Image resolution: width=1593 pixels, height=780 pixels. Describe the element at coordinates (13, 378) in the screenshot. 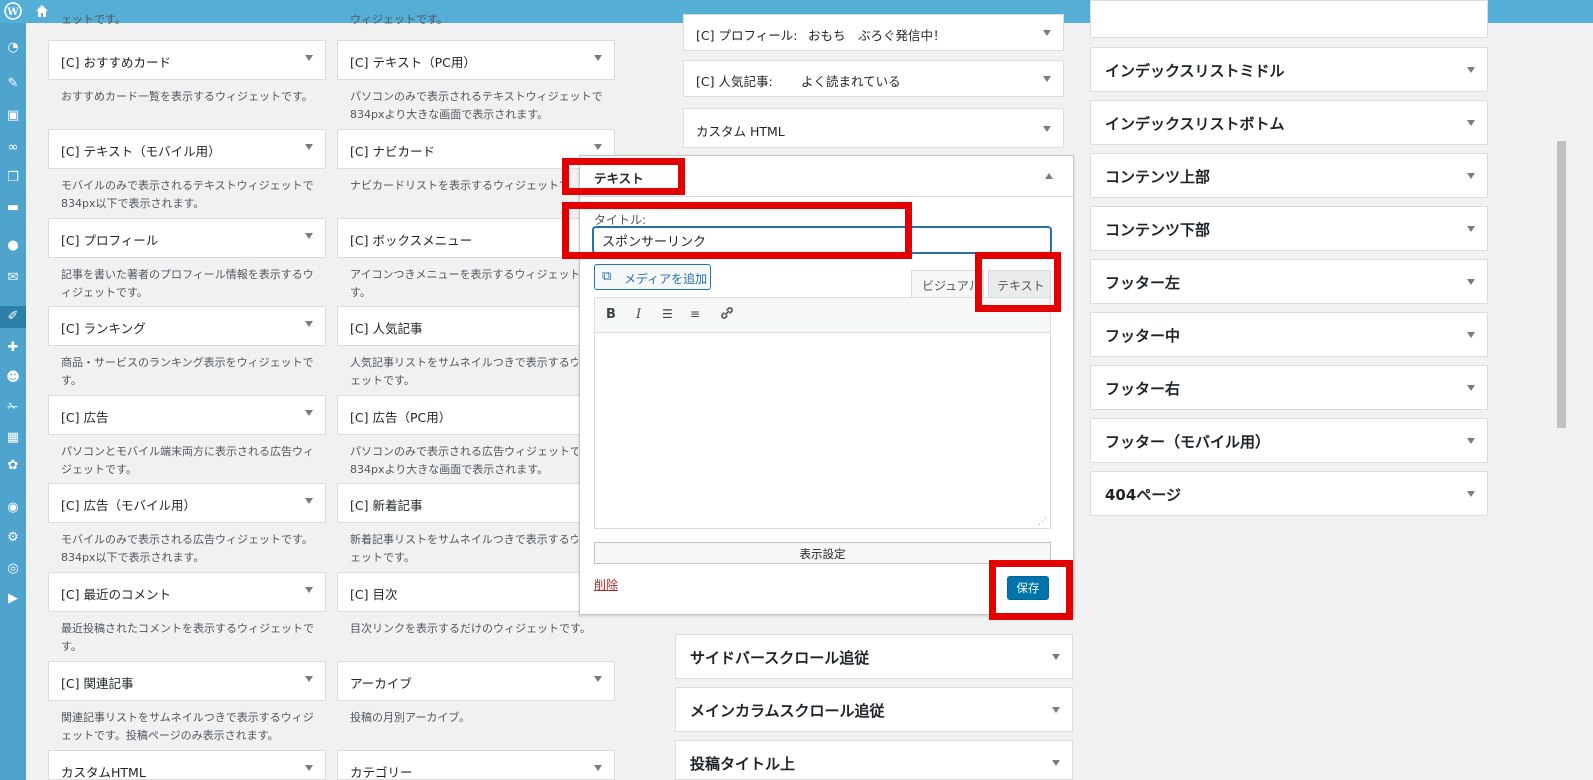

I see `users-icon: ☻` at that location.